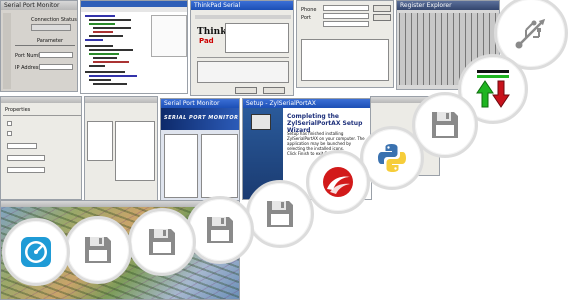 The image size is (570, 300). I want to click on speedometer-icon, so click(36, 252).